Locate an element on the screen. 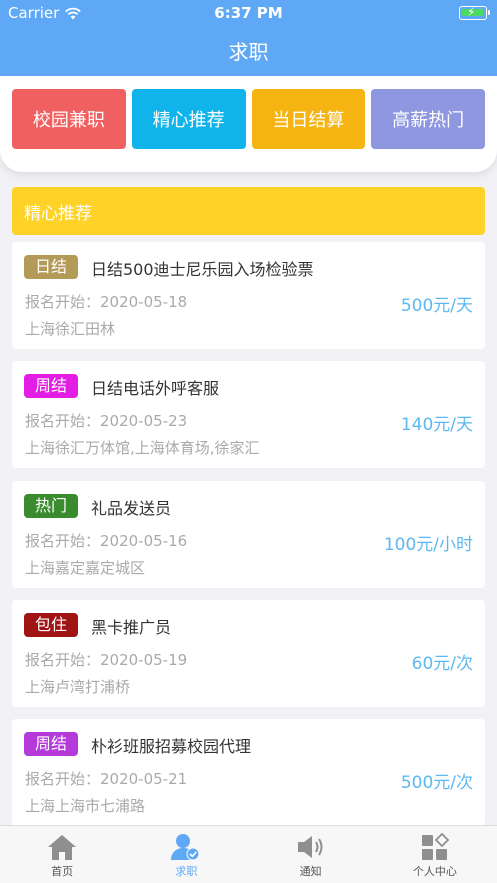 The width and height of the screenshot is (497, 883). job-location: 上海徐汇田林 is located at coordinates (70, 329).